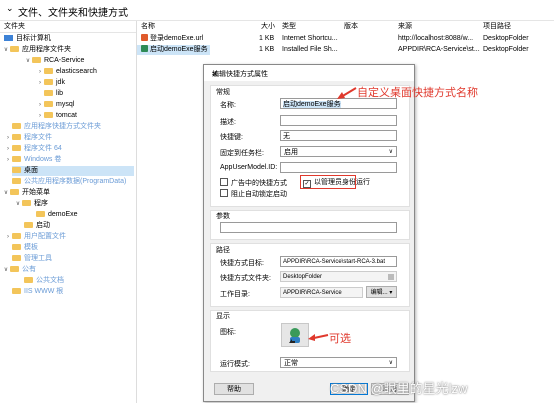 Image resolution: width=554 pixels, height=403 pixels. I want to click on tree-node-templates: 模板, so click(25, 248).